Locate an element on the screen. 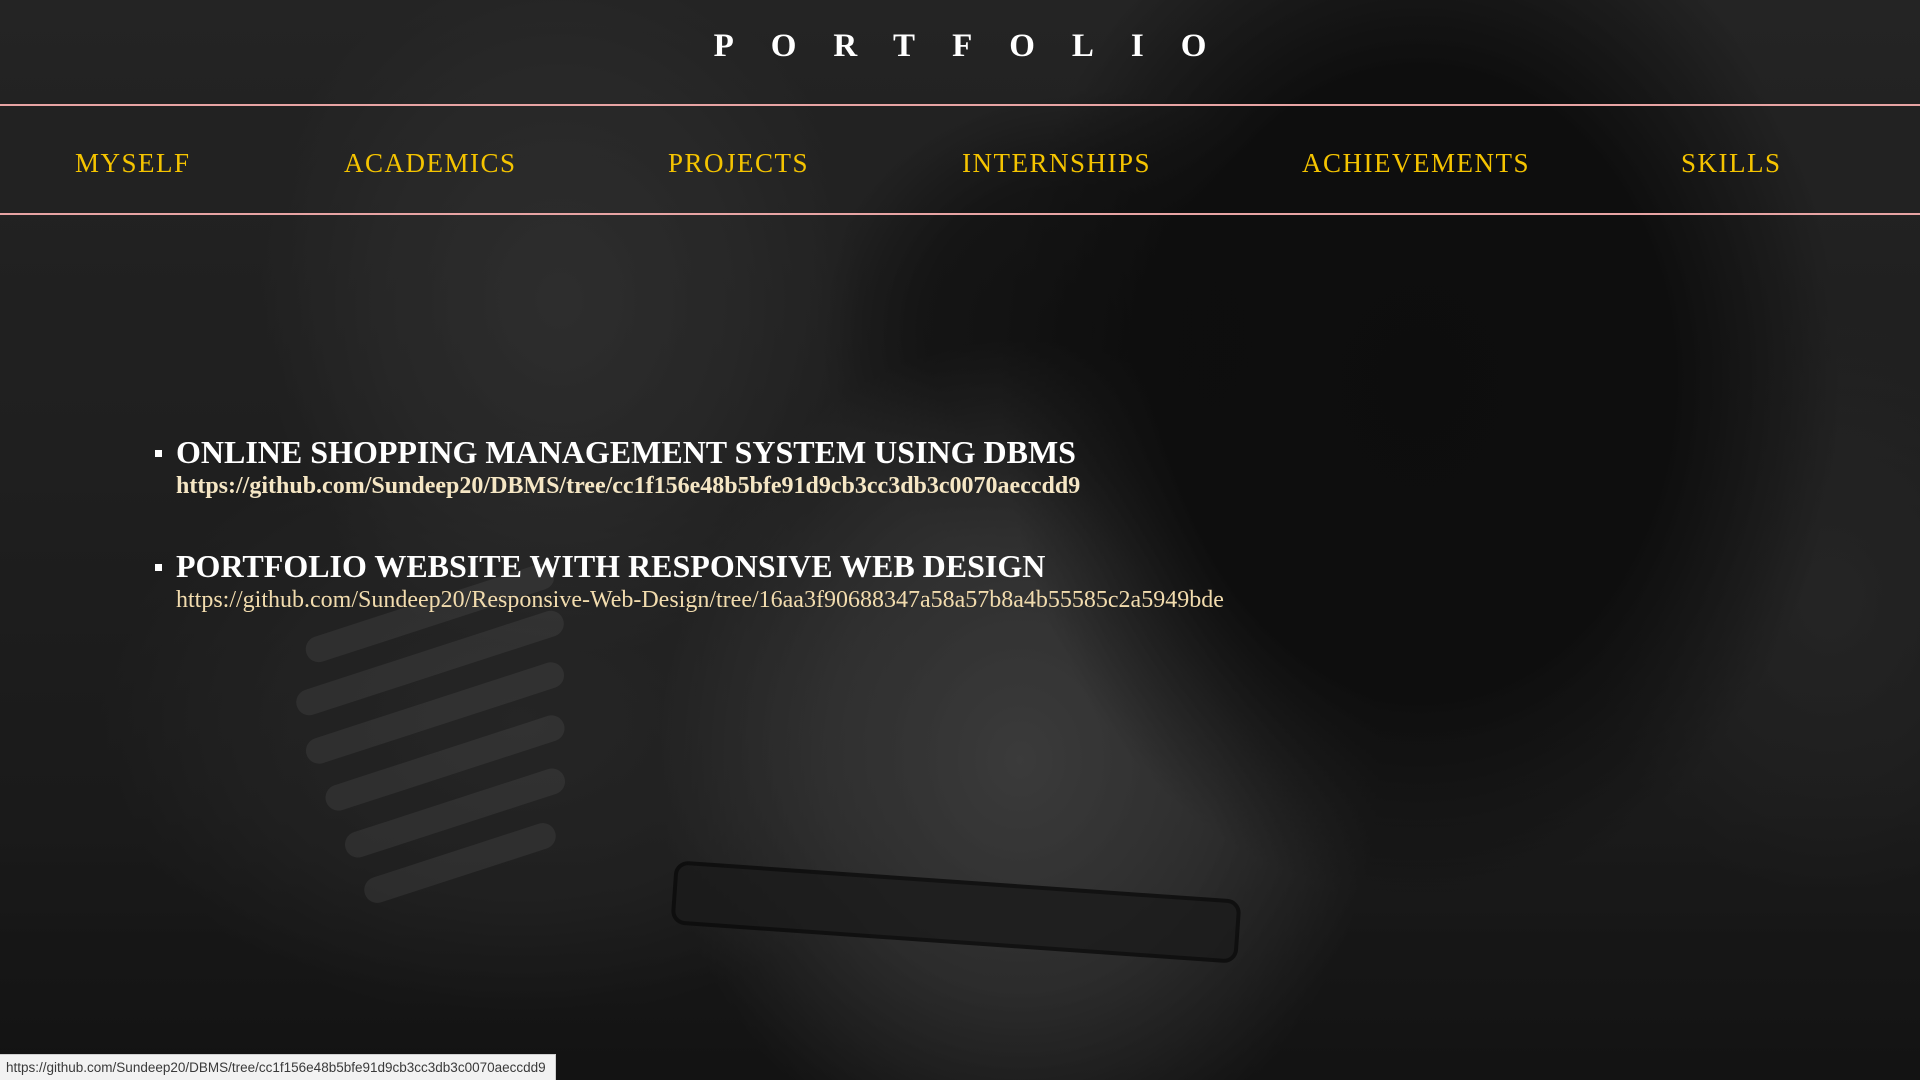  site-title: PORTFOLIO is located at coordinates (978, 46).